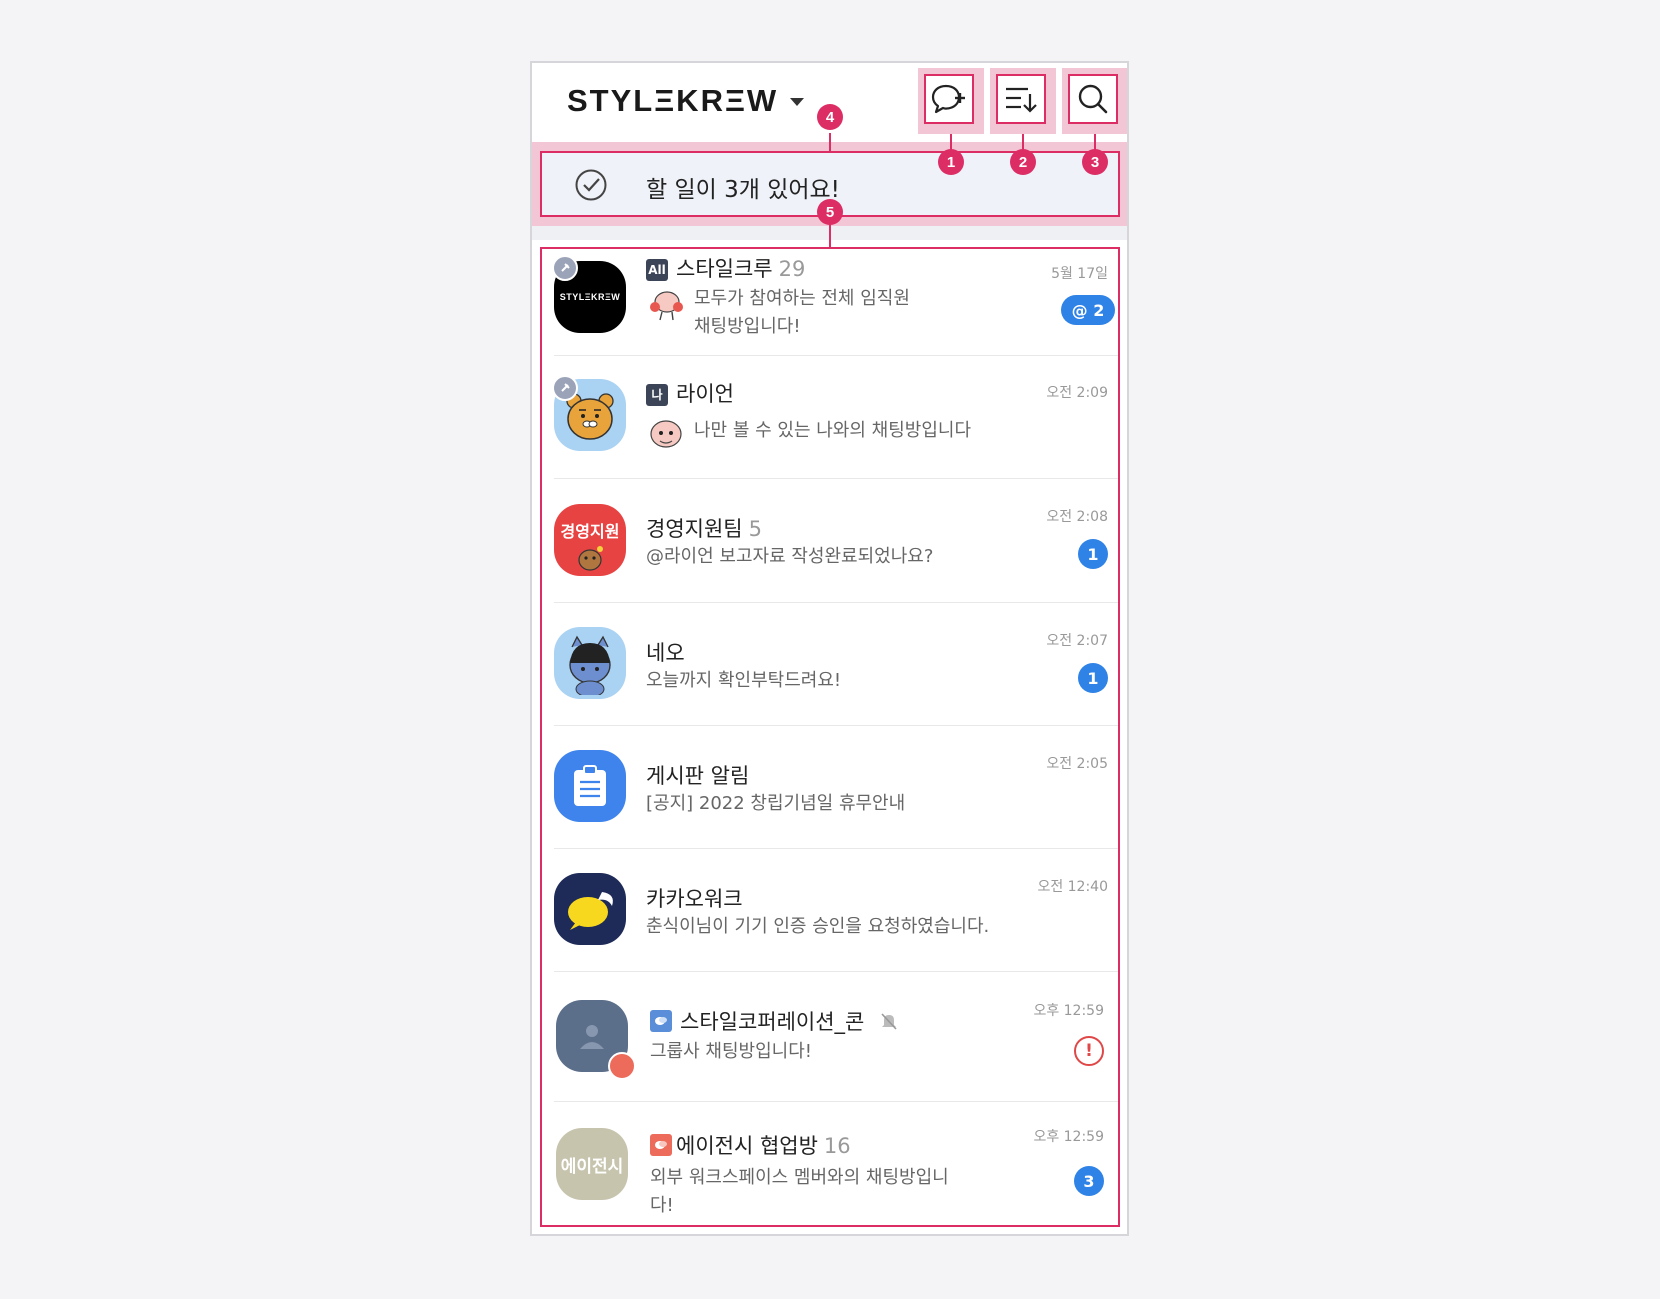  Describe the element at coordinates (830, 143) in the screenshot. I see `callout-leader` at that location.